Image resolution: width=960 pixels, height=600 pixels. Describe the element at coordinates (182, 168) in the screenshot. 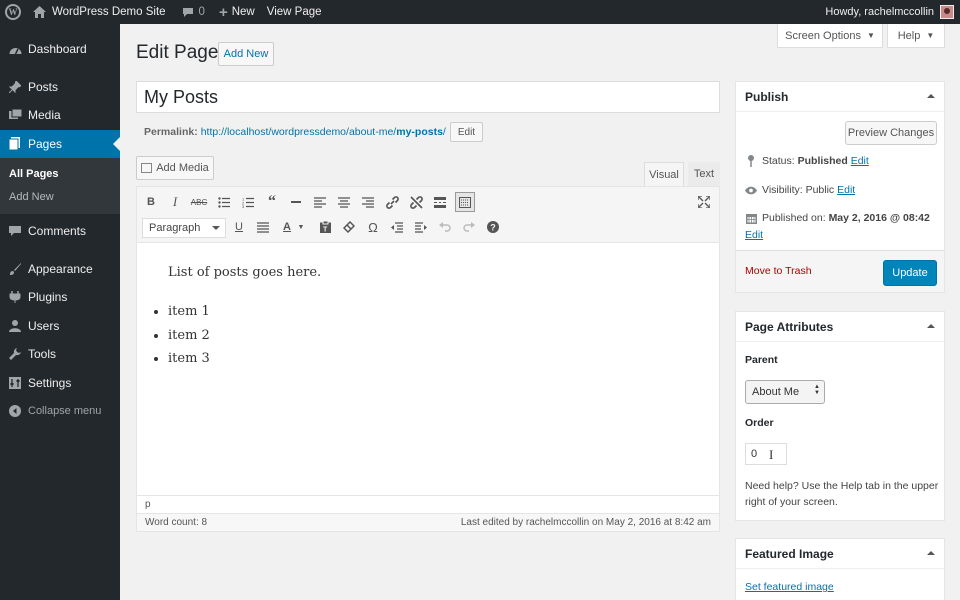

I see `add-media-label: Add Media` at that location.